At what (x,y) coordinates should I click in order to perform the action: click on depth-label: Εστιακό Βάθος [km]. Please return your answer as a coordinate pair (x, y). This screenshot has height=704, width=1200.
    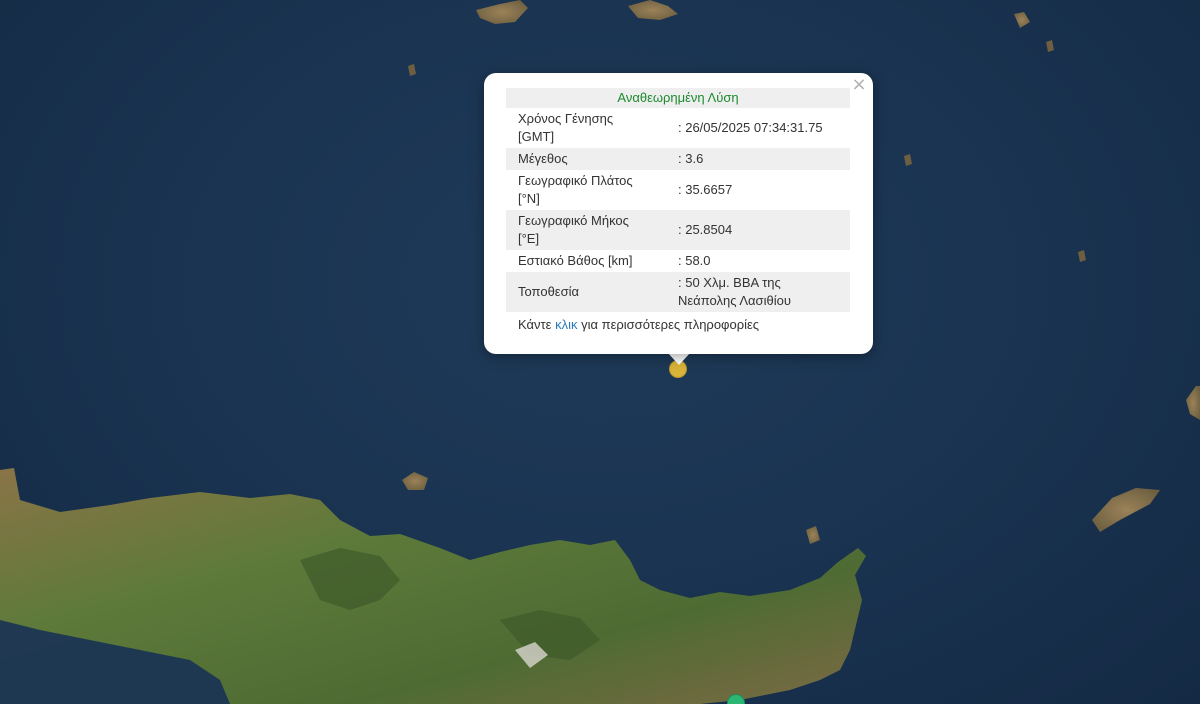
    Looking at the image, I should click on (575, 260).